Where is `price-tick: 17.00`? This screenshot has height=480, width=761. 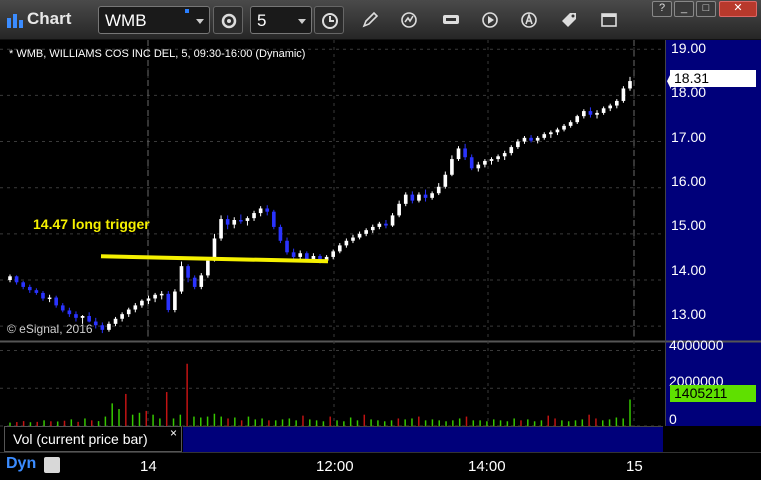 price-tick: 17.00 is located at coordinates (689, 137).